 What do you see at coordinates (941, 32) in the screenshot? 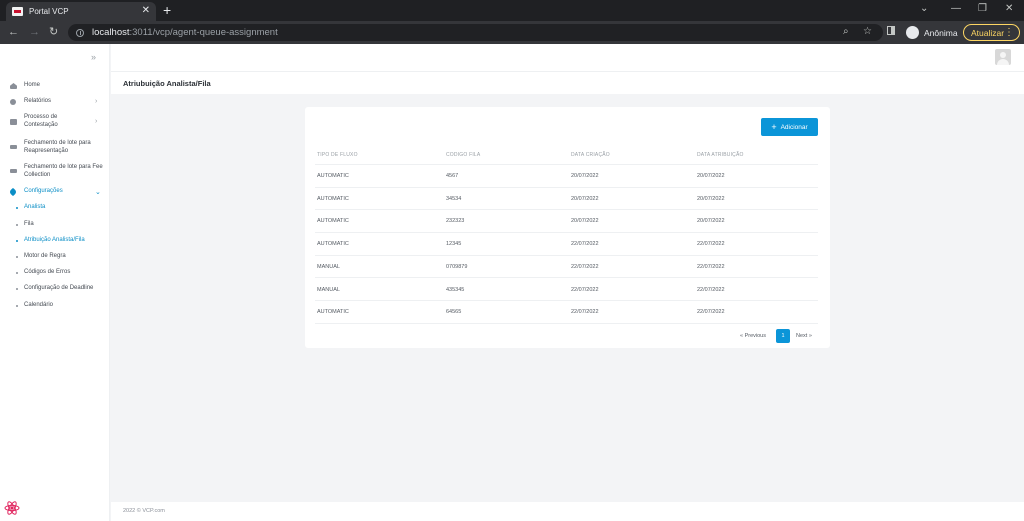
I see `profile-label: Anônima` at bounding box center [941, 32].